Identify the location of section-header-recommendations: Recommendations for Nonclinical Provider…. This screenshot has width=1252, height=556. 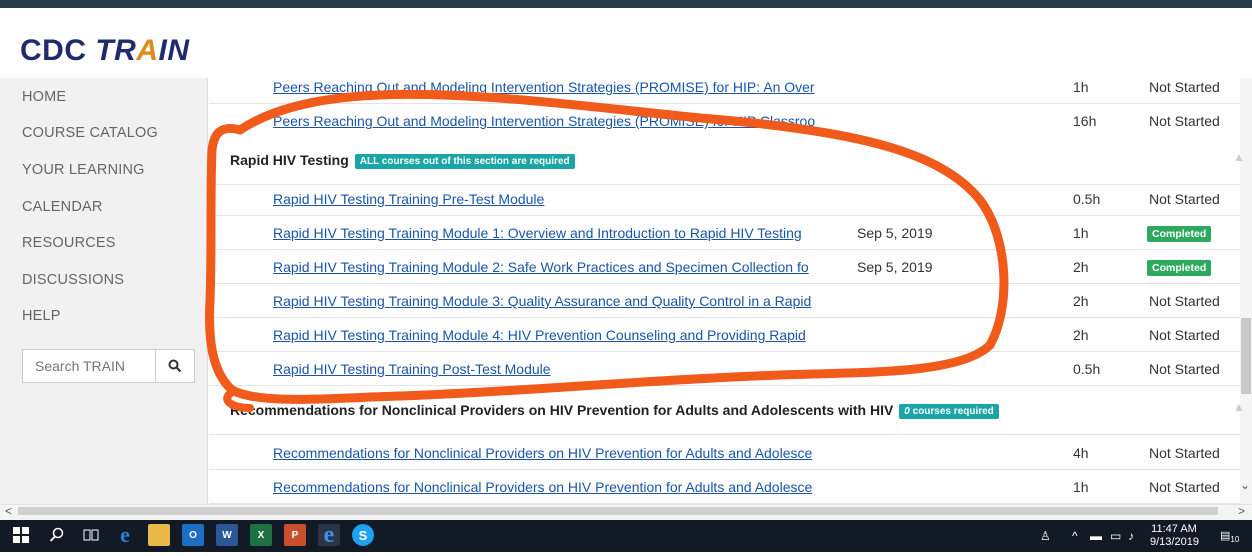
(724, 411).